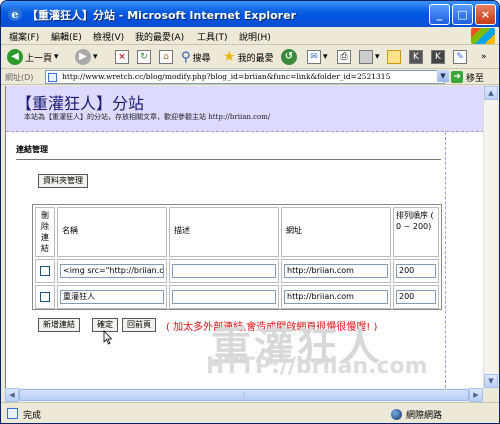 The image size is (500, 424). I want to click on search-label: 搜尋, so click(201, 58).